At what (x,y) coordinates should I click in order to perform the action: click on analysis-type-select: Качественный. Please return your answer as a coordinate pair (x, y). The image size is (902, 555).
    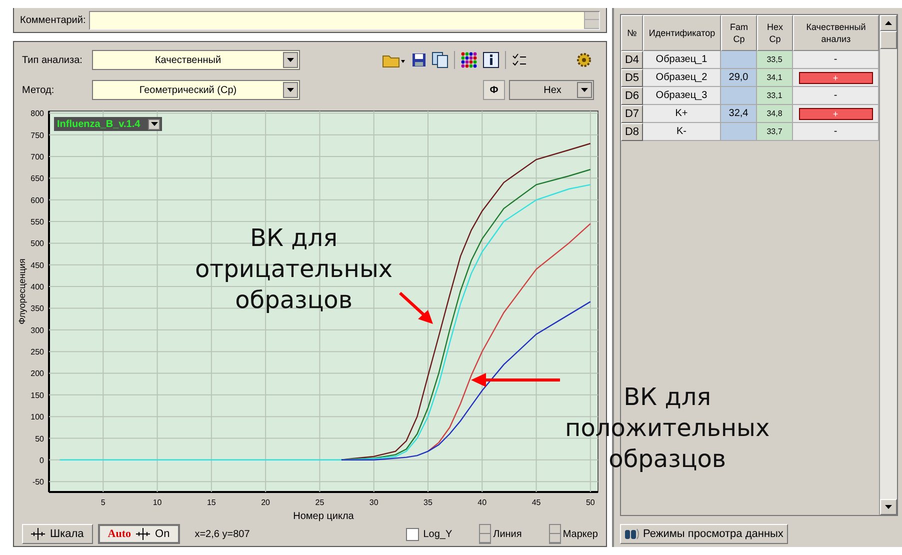
    Looking at the image, I should click on (196, 60).